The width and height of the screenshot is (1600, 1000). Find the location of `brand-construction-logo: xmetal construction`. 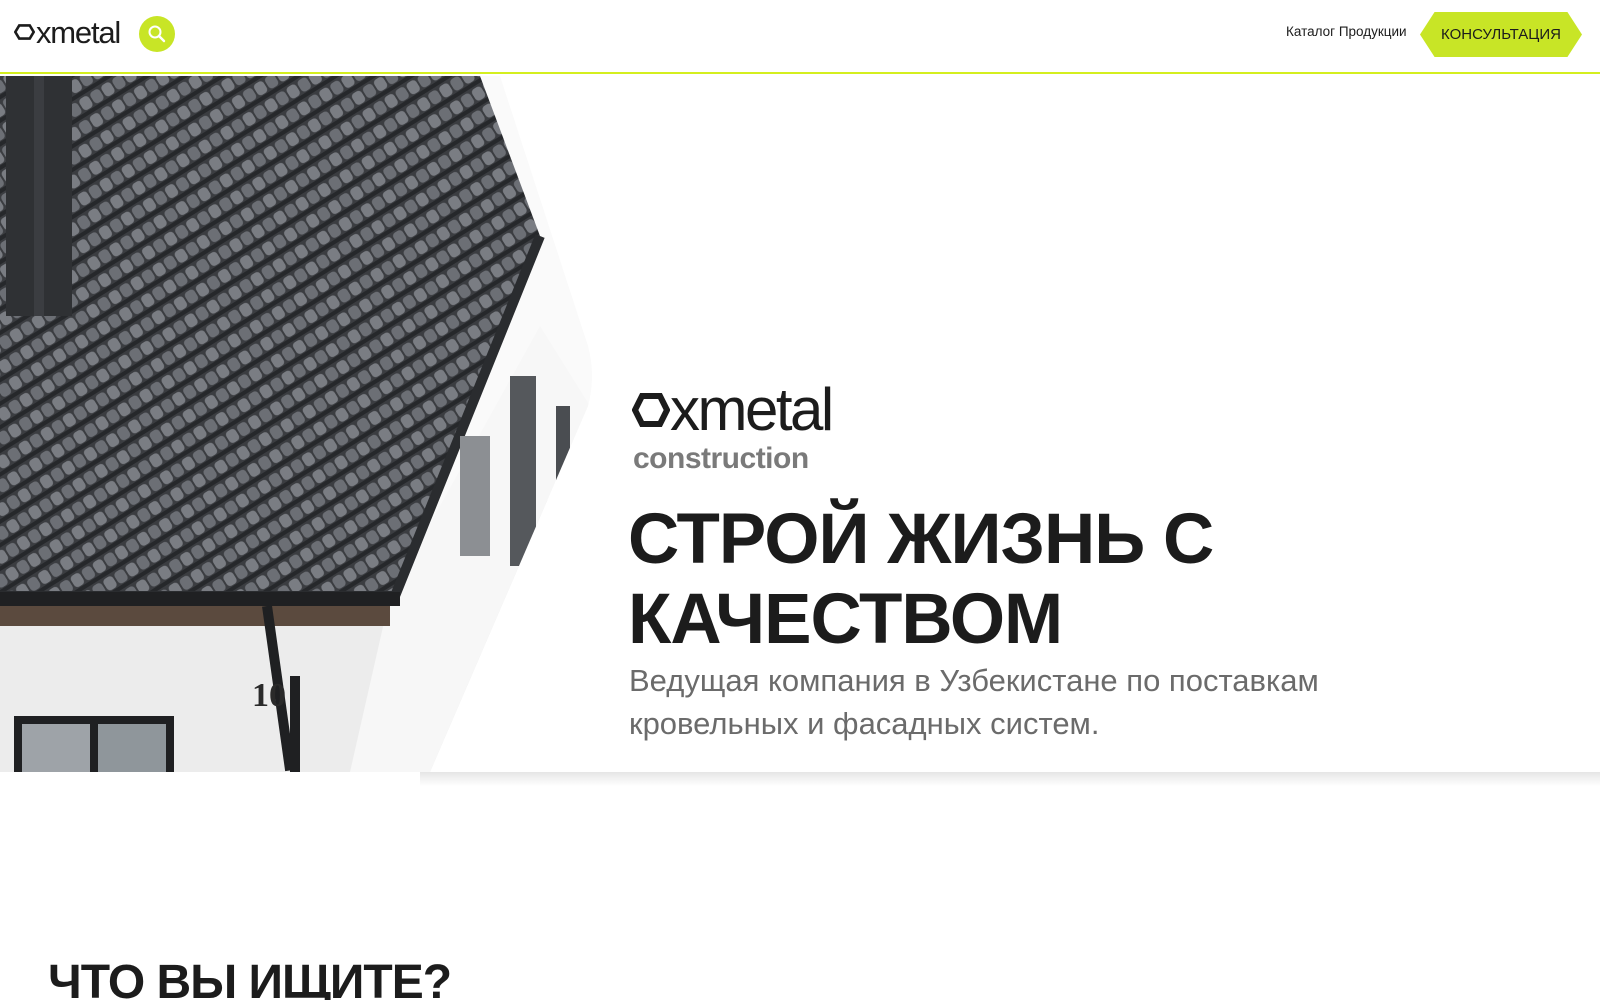

brand-construction-logo: xmetal construction is located at coordinates (733, 425).